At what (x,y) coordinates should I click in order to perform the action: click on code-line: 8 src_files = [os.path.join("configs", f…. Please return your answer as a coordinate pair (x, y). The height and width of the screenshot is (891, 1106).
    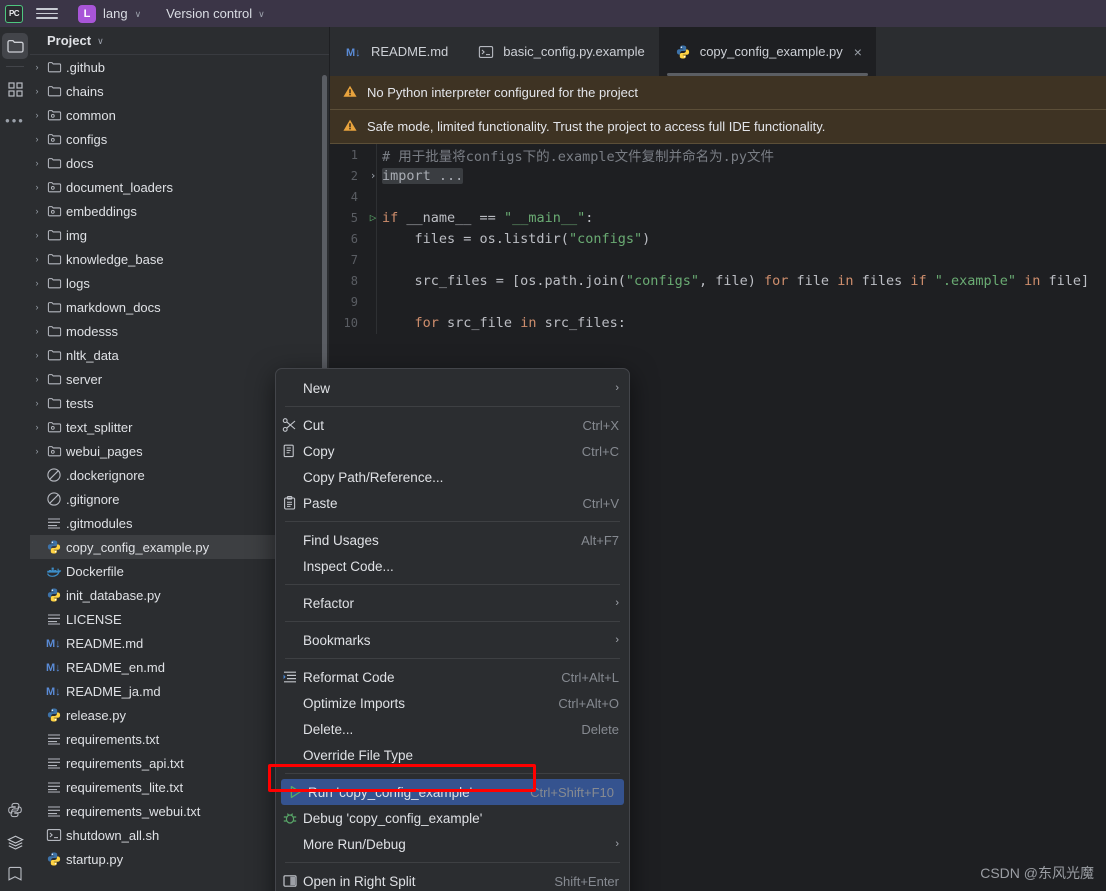
    Looking at the image, I should click on (718, 280).